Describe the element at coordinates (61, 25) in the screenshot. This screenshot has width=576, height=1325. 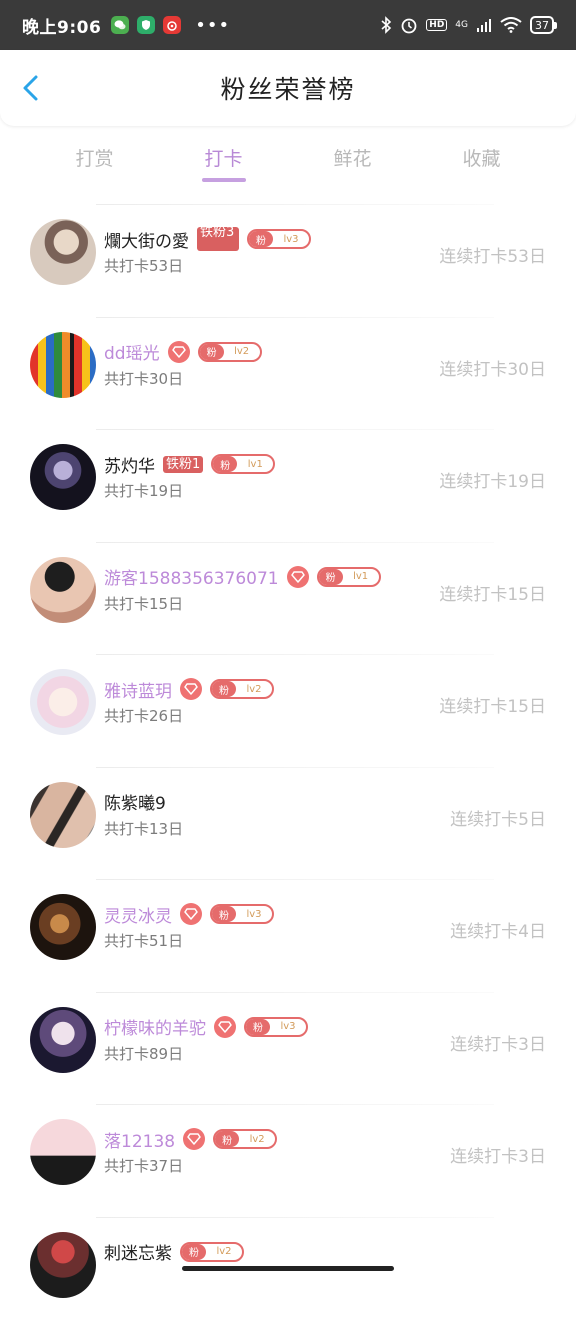
I see `status-time: 晚上9:06` at that location.